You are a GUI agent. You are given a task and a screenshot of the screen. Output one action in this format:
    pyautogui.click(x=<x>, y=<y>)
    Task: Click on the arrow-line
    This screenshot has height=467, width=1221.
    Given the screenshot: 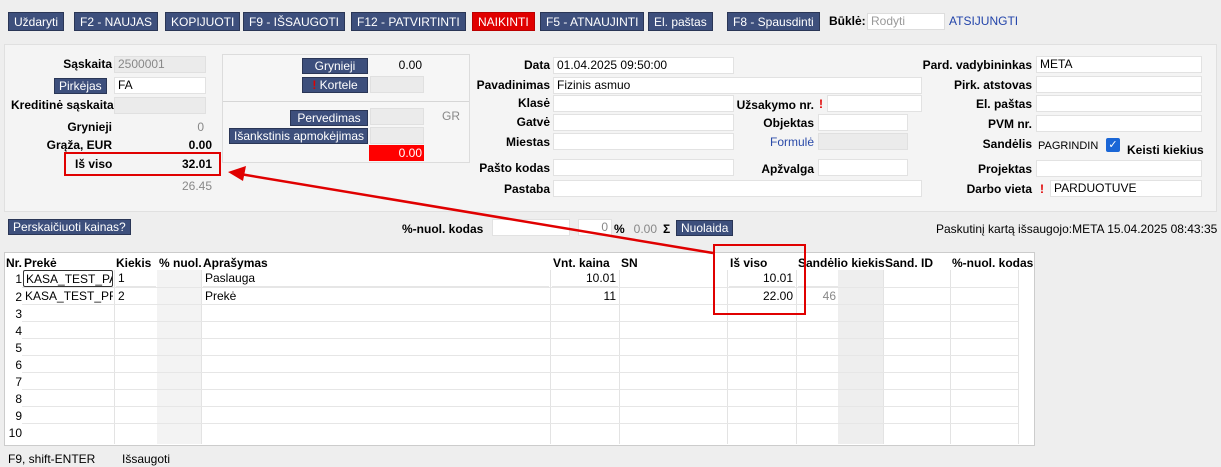 What is the action you would take?
    pyautogui.click(x=476, y=213)
    